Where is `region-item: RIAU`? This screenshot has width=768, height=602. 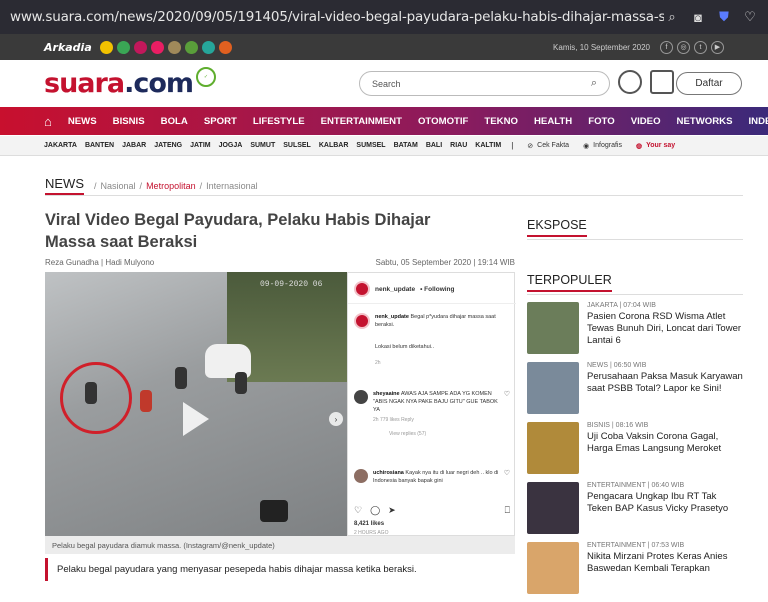 region-item: RIAU is located at coordinates (458, 145).